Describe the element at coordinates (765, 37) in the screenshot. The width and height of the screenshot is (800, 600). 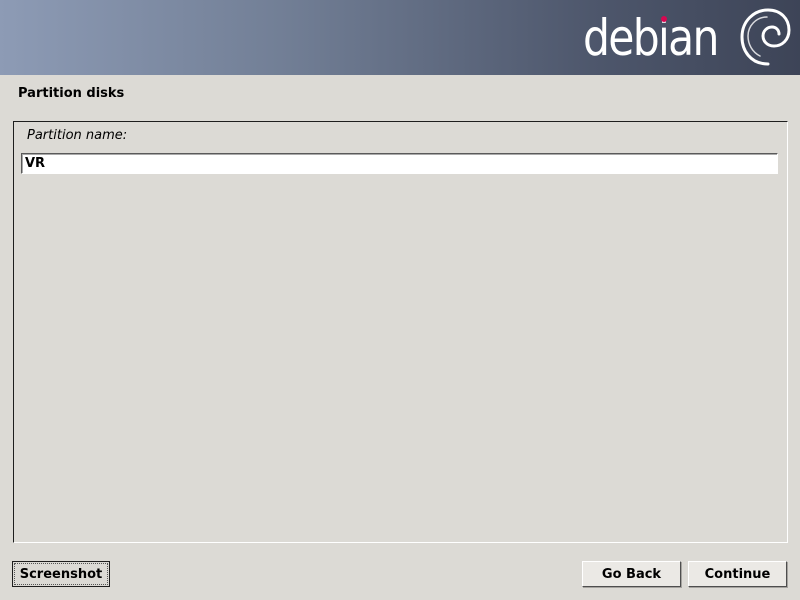
I see `debian-swirl-icon` at that location.